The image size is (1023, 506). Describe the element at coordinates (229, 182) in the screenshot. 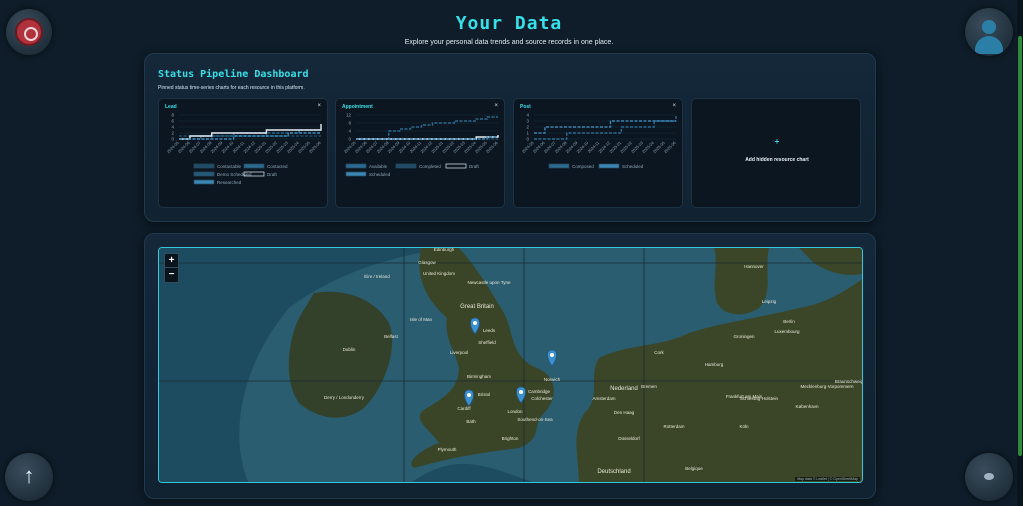

I see `legend-label: Researched` at that location.